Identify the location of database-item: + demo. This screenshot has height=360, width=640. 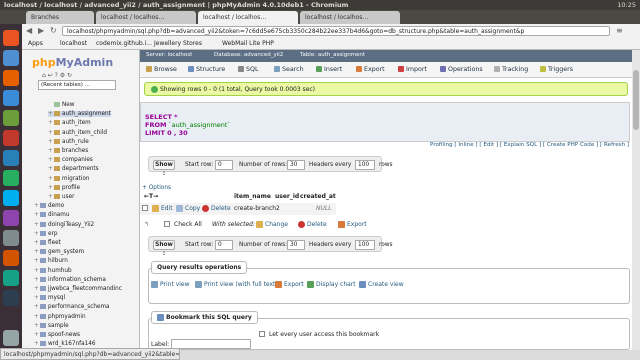
(49, 206).